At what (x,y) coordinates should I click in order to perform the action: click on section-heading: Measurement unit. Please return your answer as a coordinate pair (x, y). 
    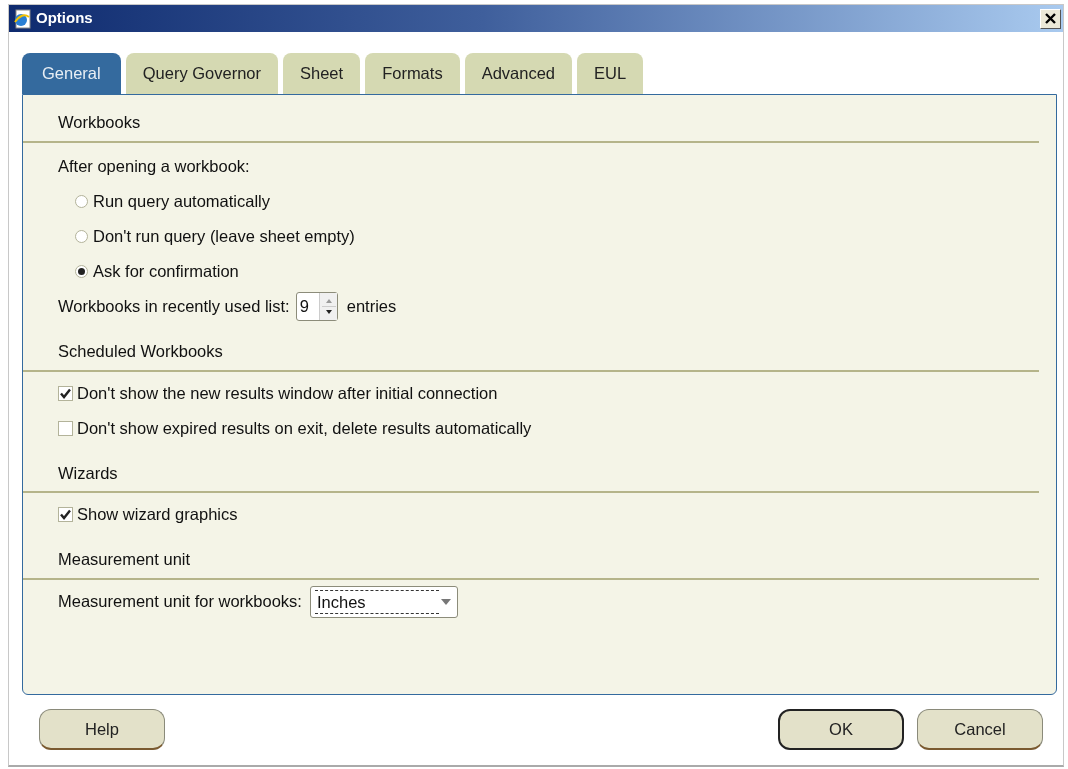
    Looking at the image, I should click on (531, 563).